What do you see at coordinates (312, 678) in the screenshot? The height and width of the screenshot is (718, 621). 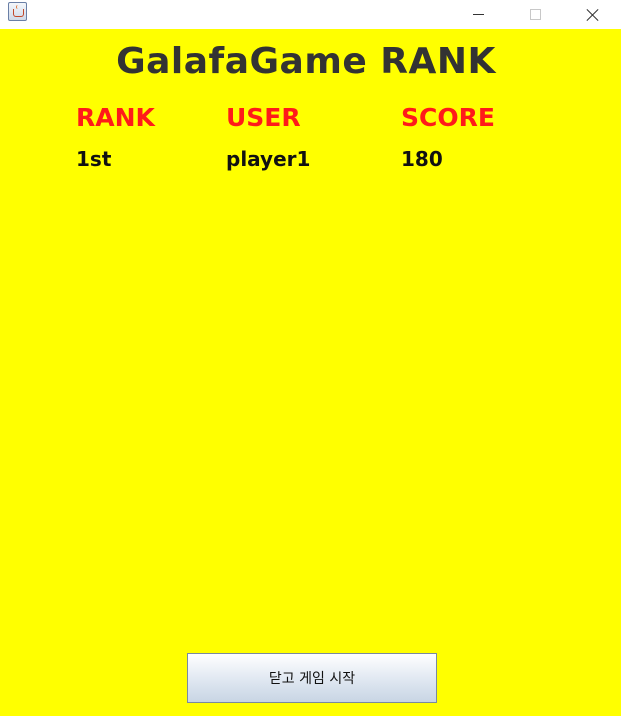 I see `close-and-start-button: 닫고 게임 시작` at bounding box center [312, 678].